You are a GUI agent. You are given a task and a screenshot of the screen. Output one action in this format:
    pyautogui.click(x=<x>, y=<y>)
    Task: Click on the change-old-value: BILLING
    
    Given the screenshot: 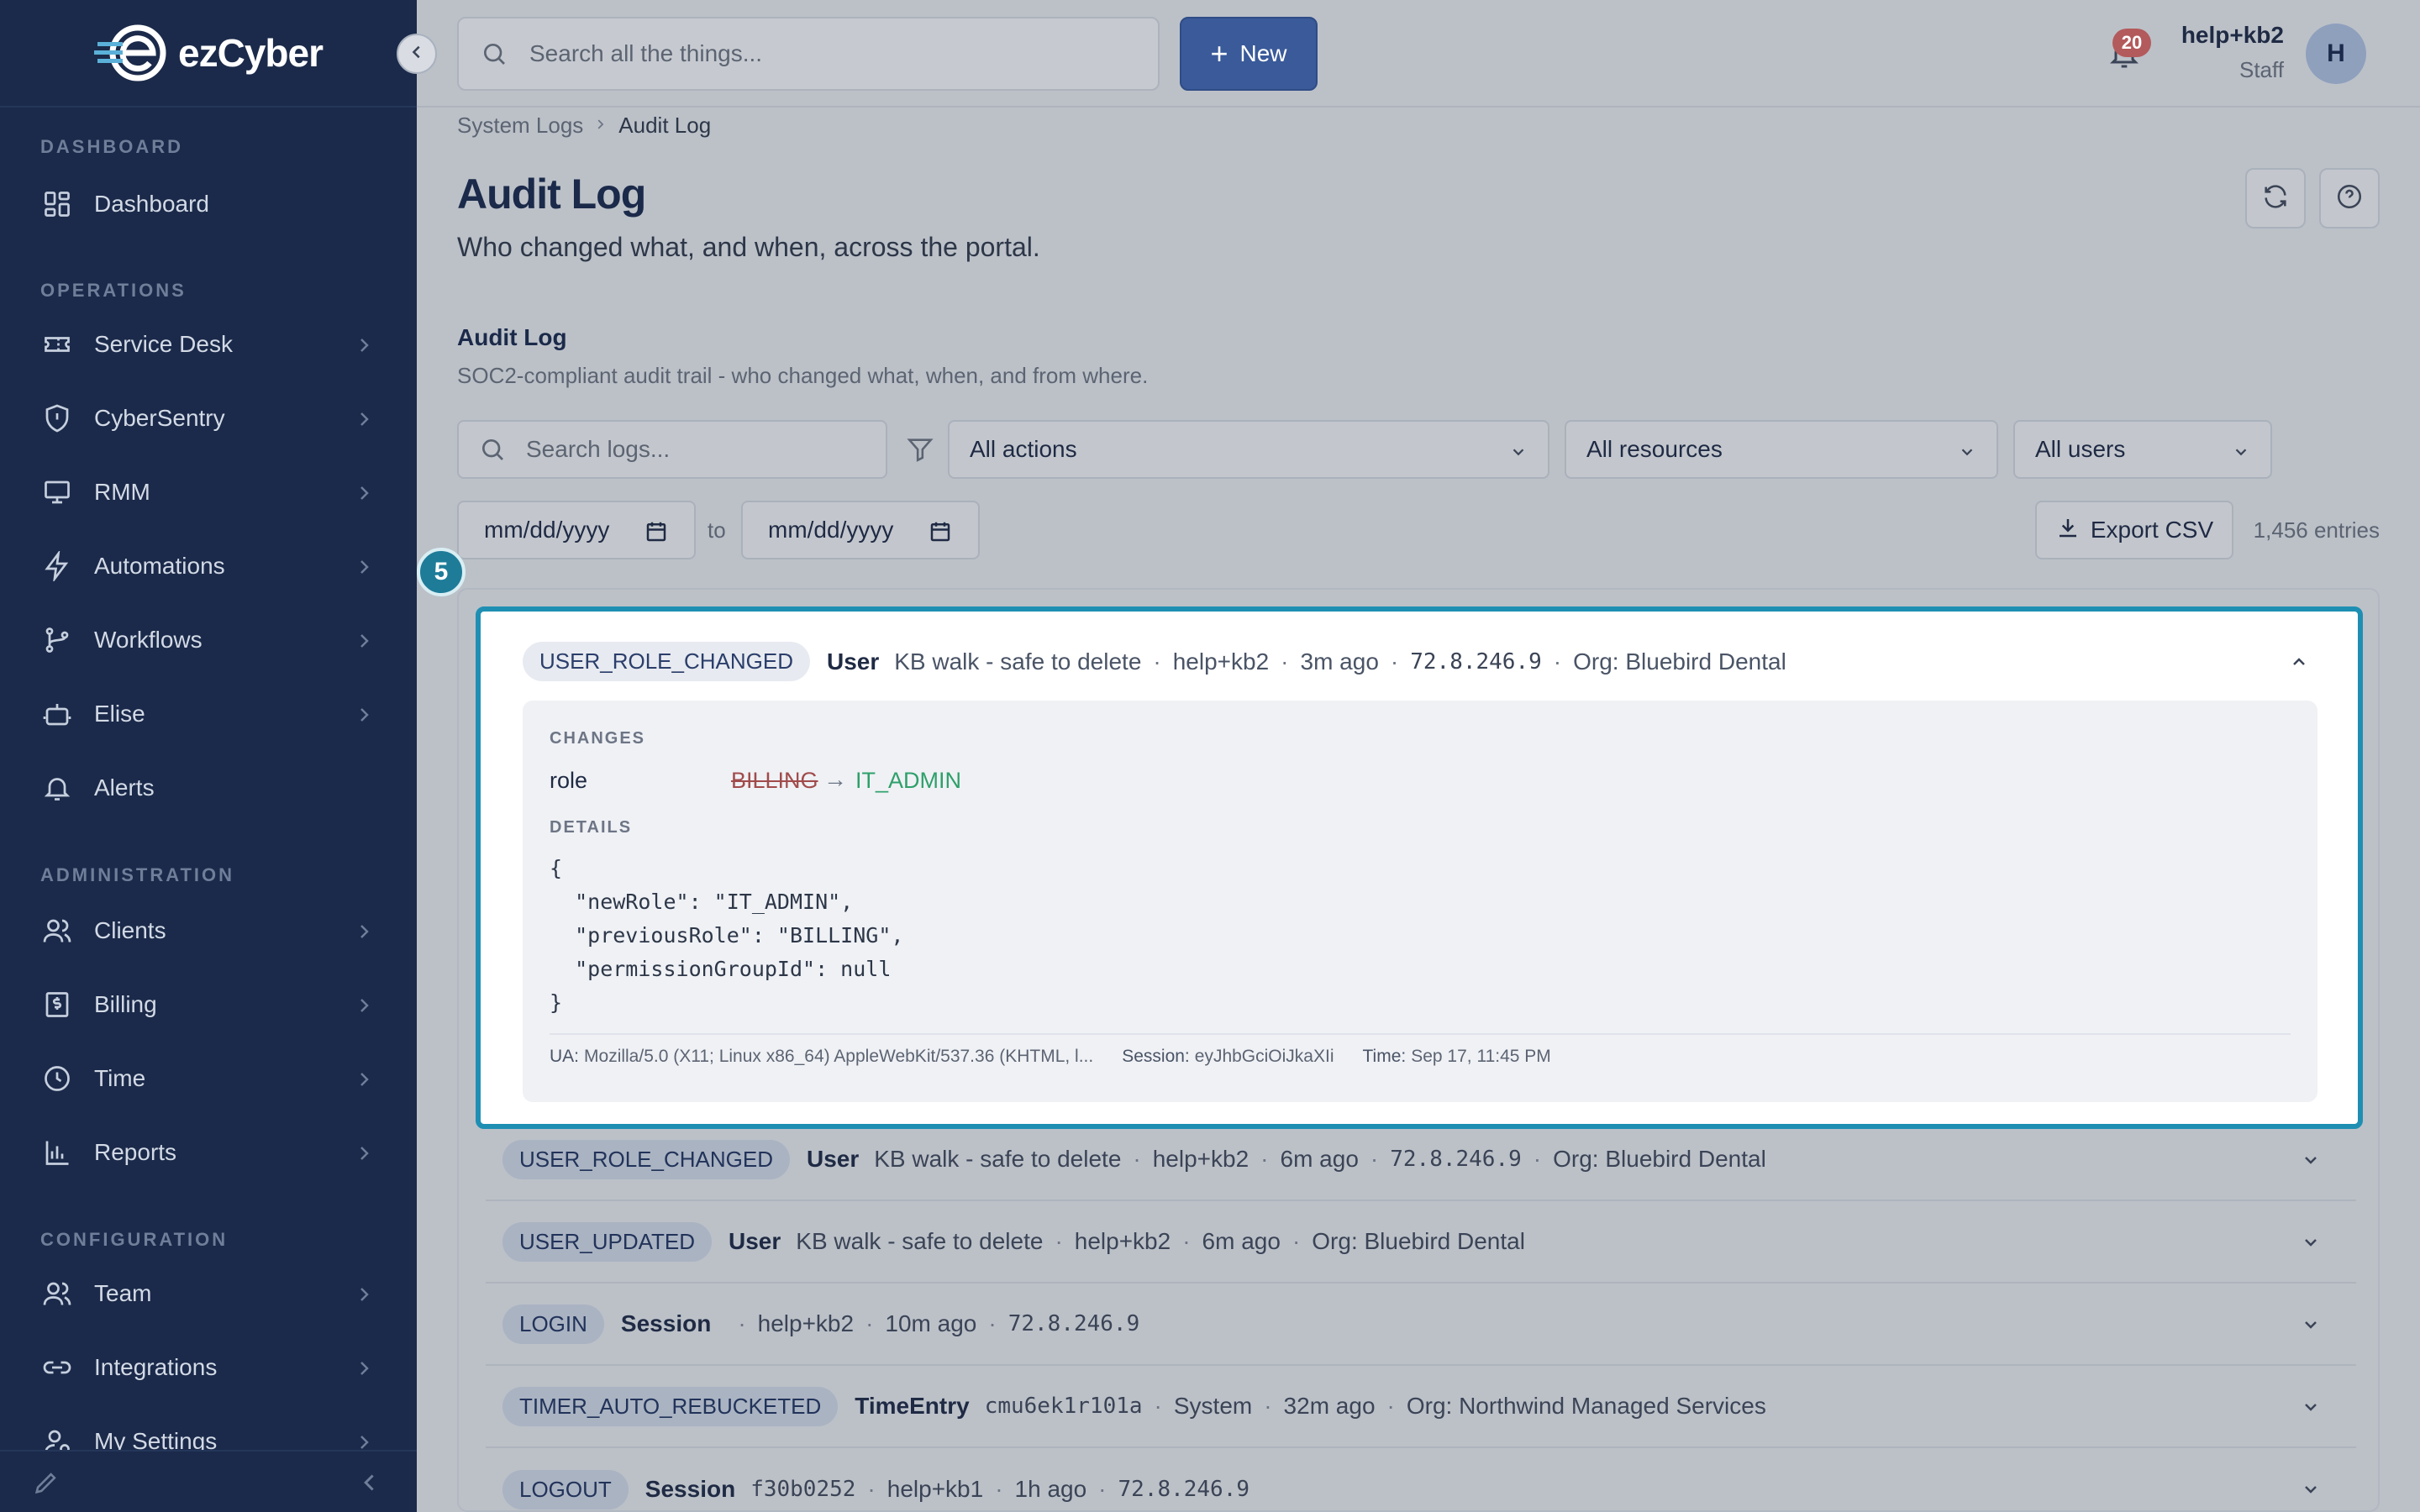 What is the action you would take?
    pyautogui.click(x=774, y=780)
    